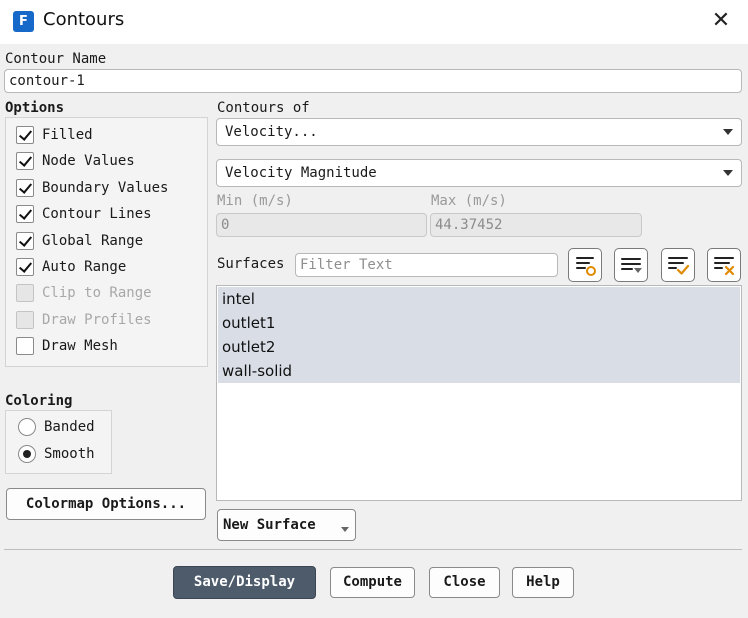 This screenshot has height=618, width=748. What do you see at coordinates (244, 582) in the screenshot?
I see `save-display-button: Save/Display` at bounding box center [244, 582].